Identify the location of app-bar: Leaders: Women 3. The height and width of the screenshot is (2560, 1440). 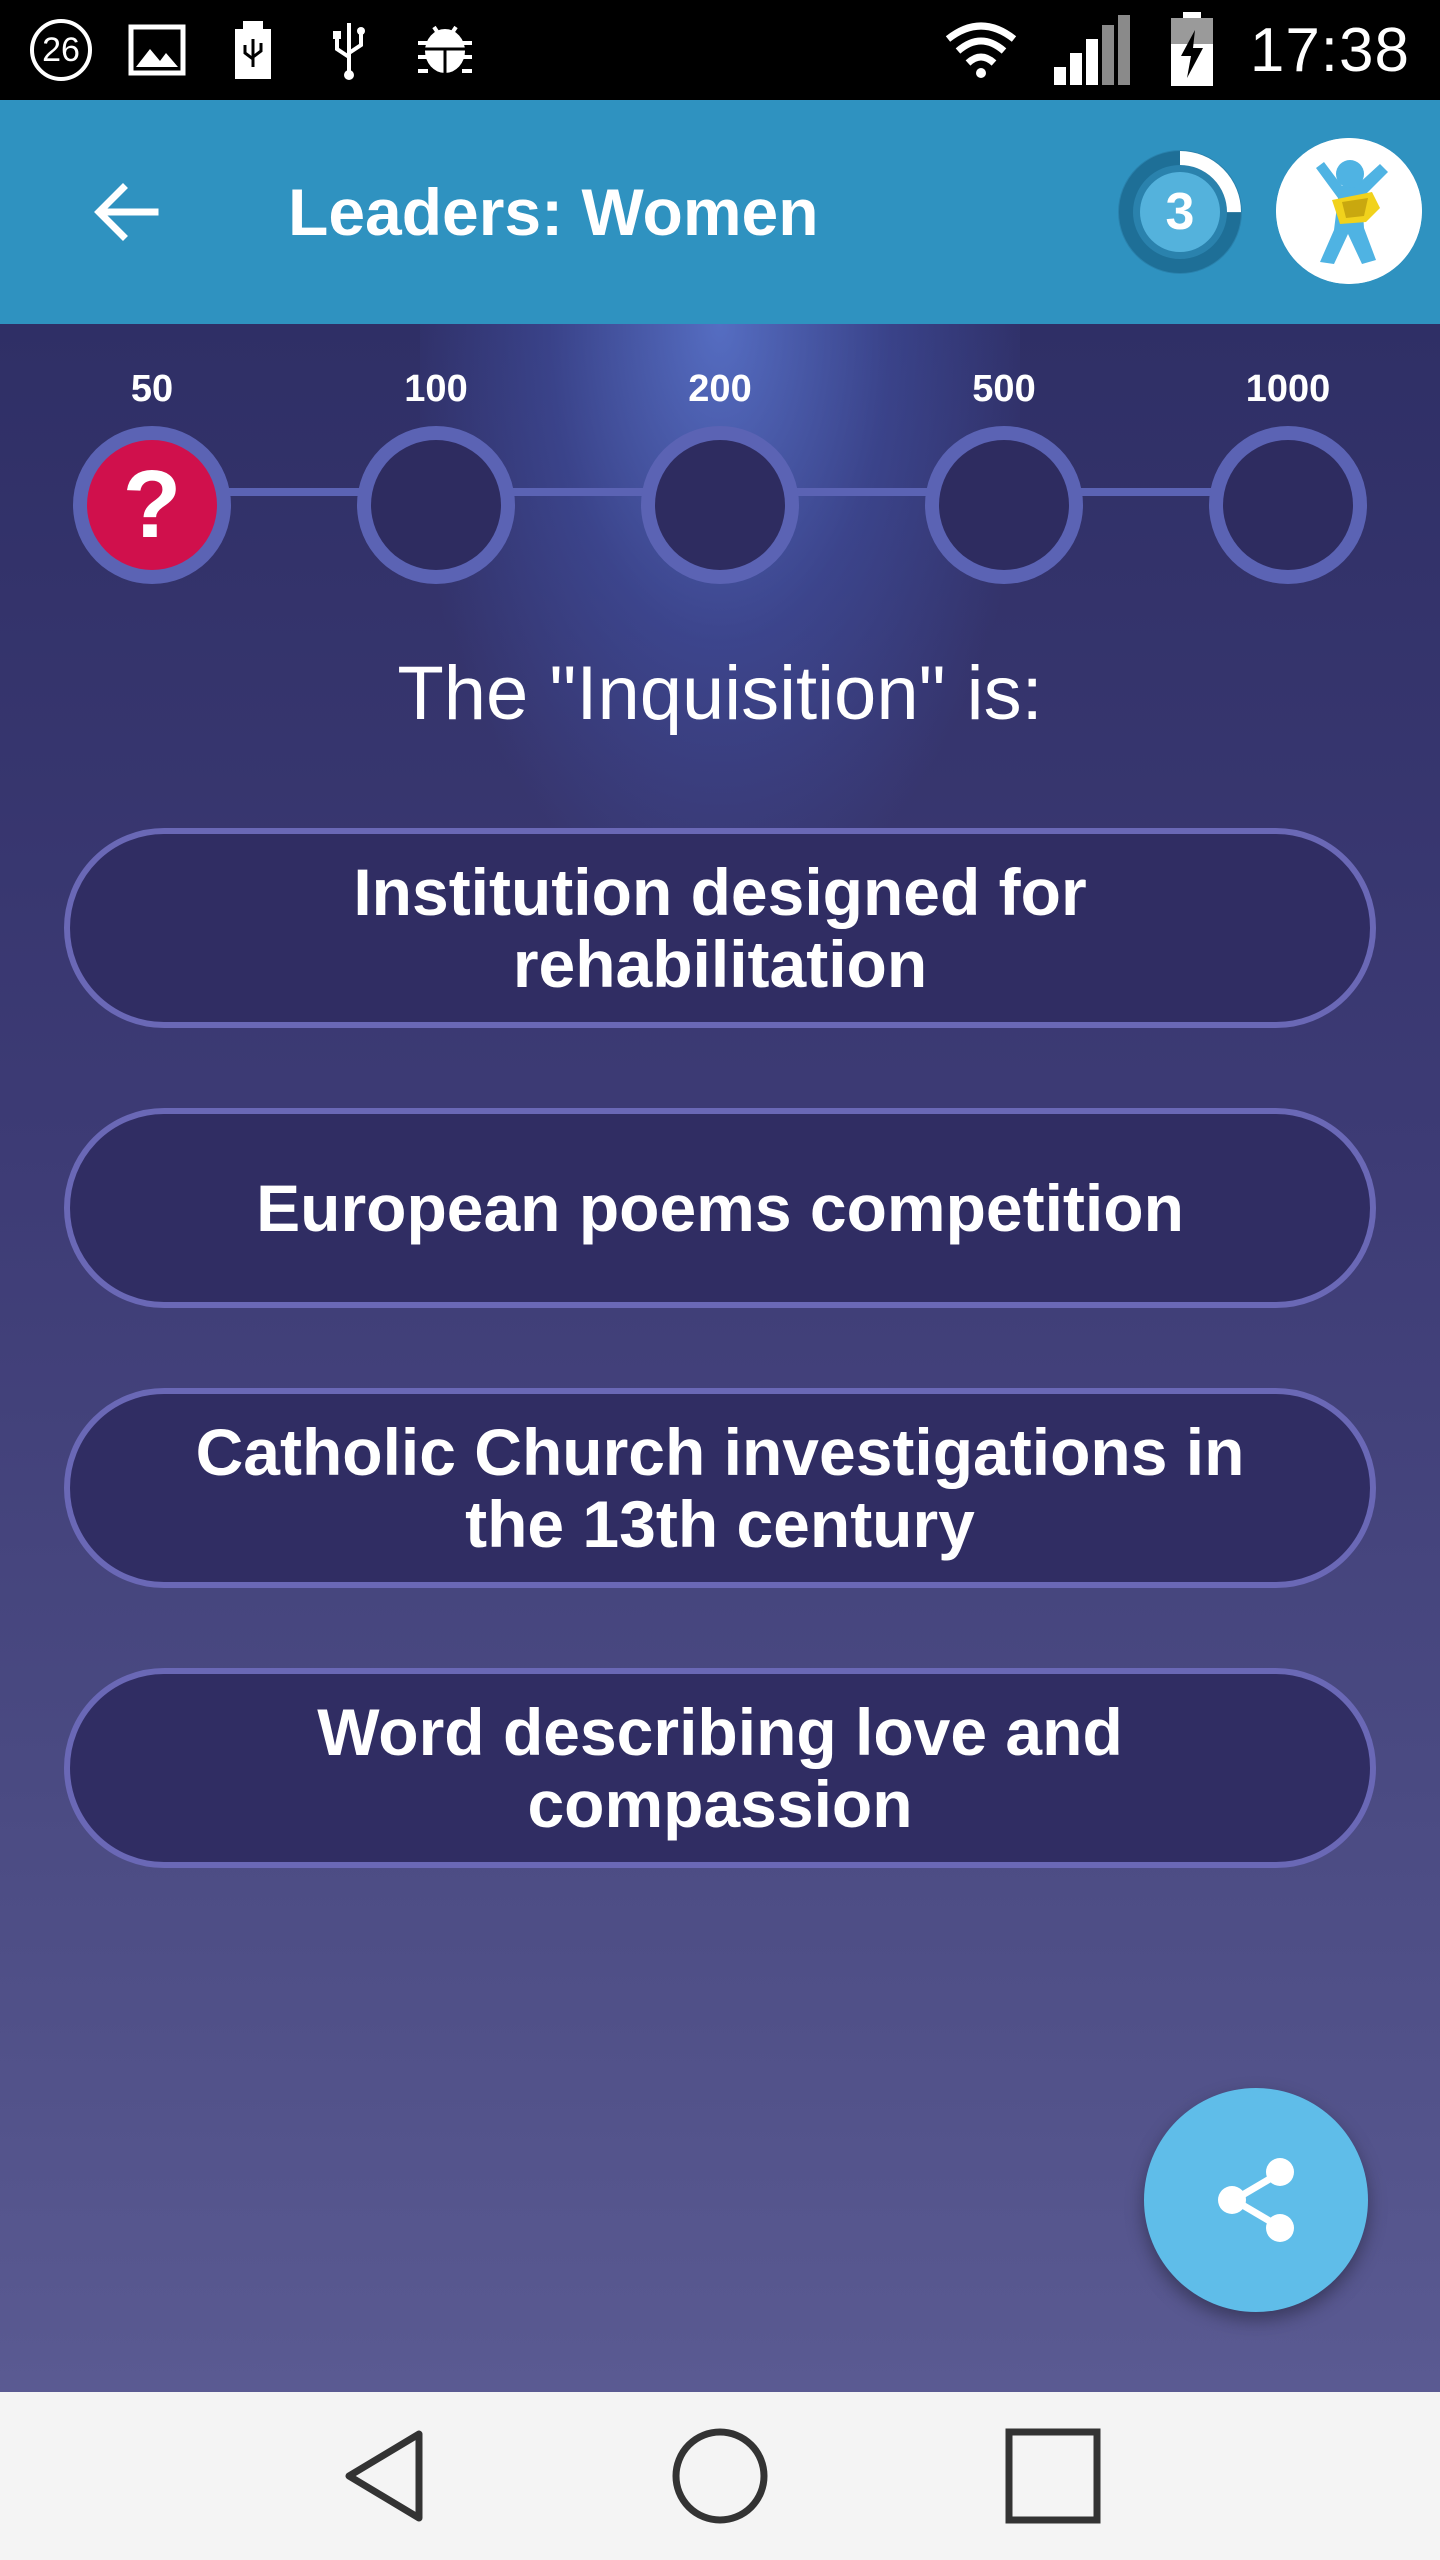
(720, 212).